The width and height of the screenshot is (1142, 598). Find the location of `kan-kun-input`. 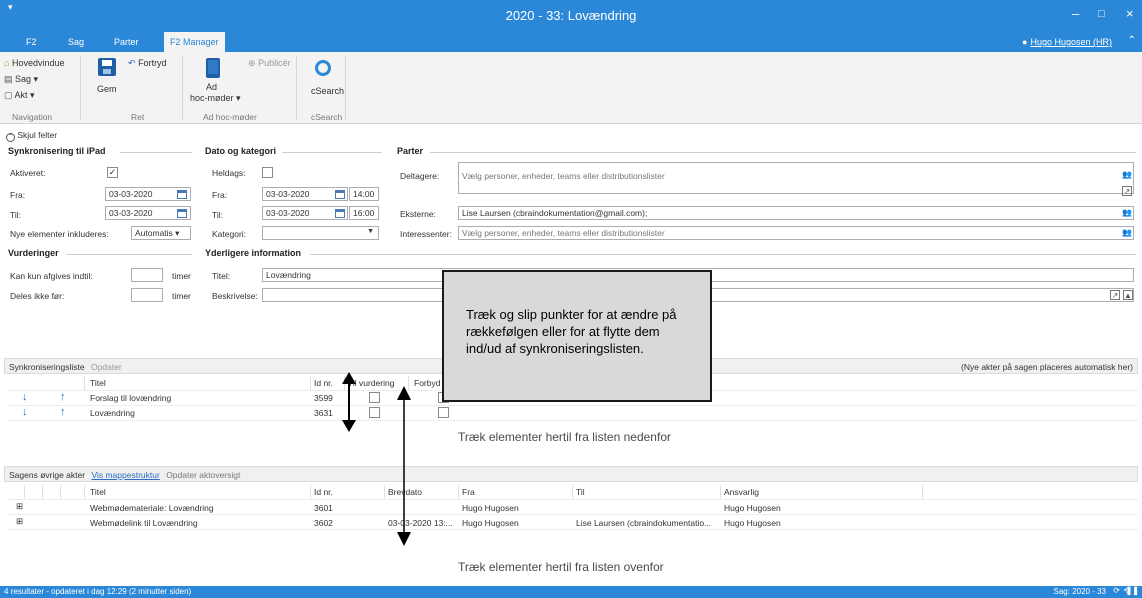

kan-kun-input is located at coordinates (147, 275).